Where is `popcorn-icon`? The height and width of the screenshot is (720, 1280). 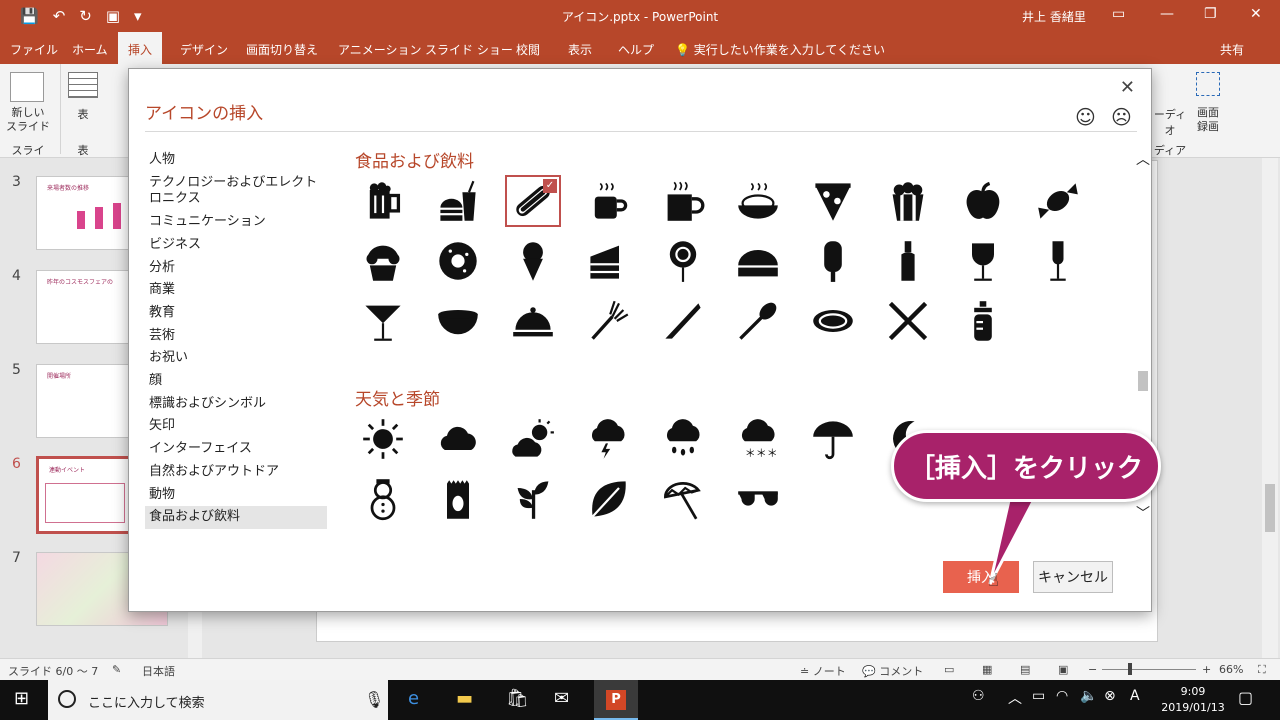
popcorn-icon is located at coordinates (908, 201).